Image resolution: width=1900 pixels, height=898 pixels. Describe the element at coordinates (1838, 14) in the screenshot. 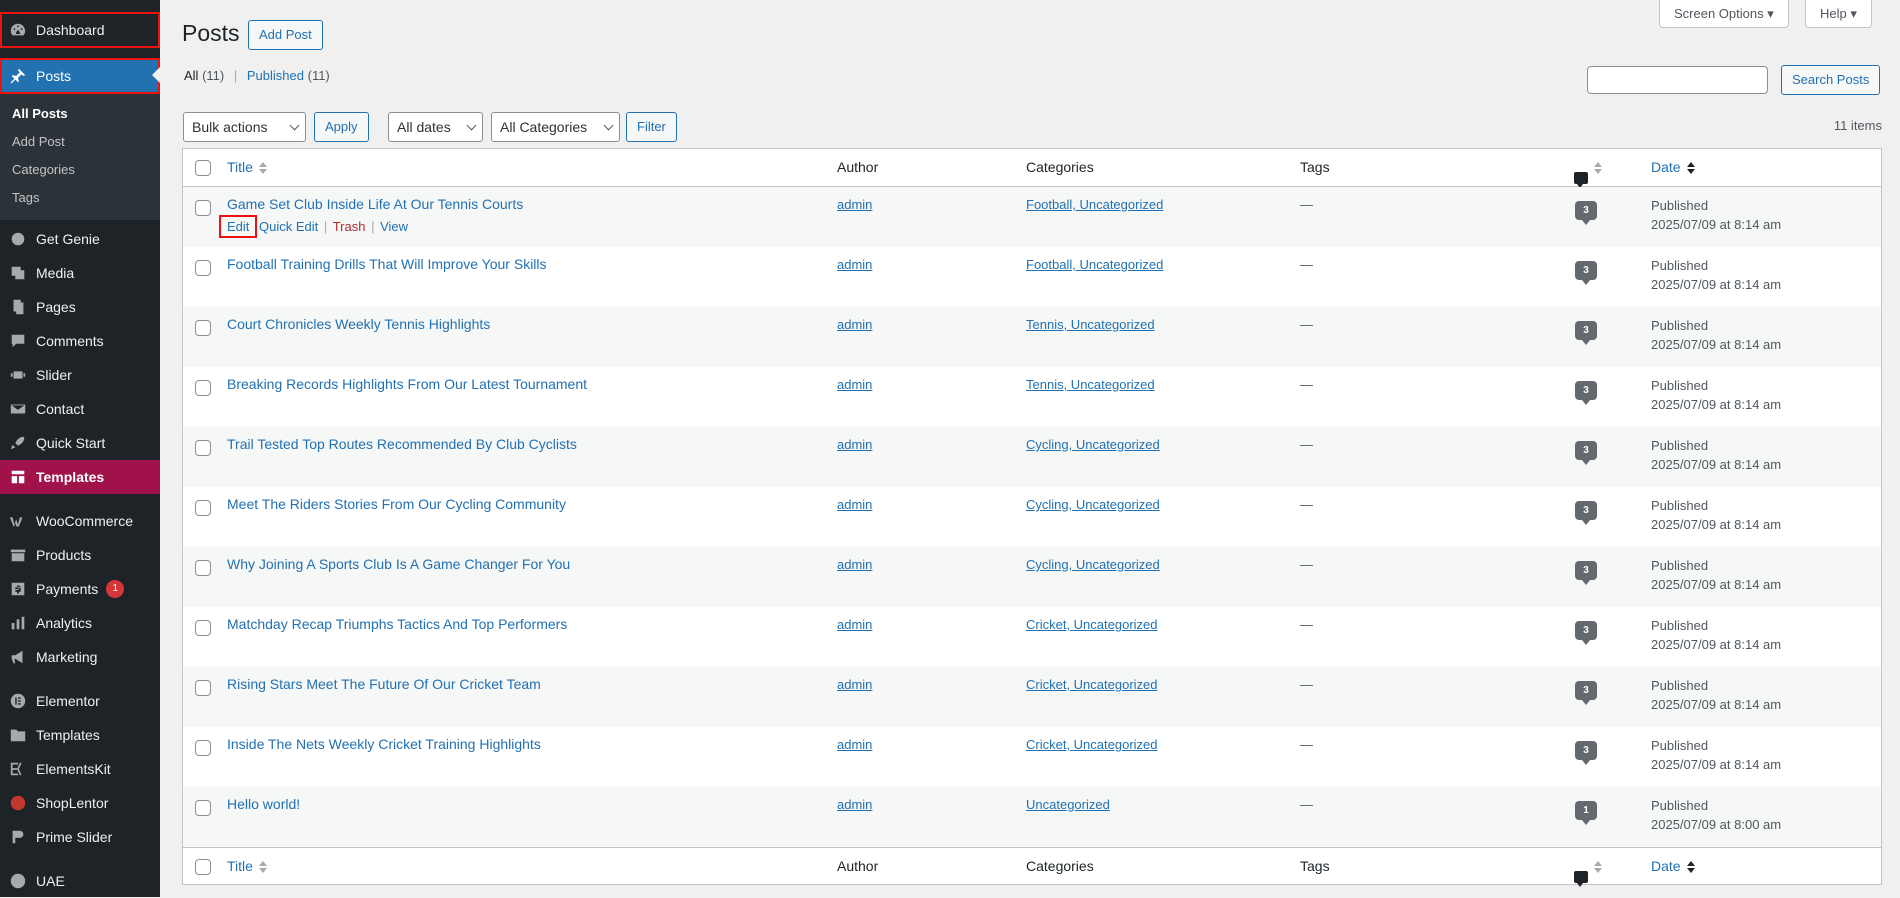

I see `help-tab: Help ▾` at that location.